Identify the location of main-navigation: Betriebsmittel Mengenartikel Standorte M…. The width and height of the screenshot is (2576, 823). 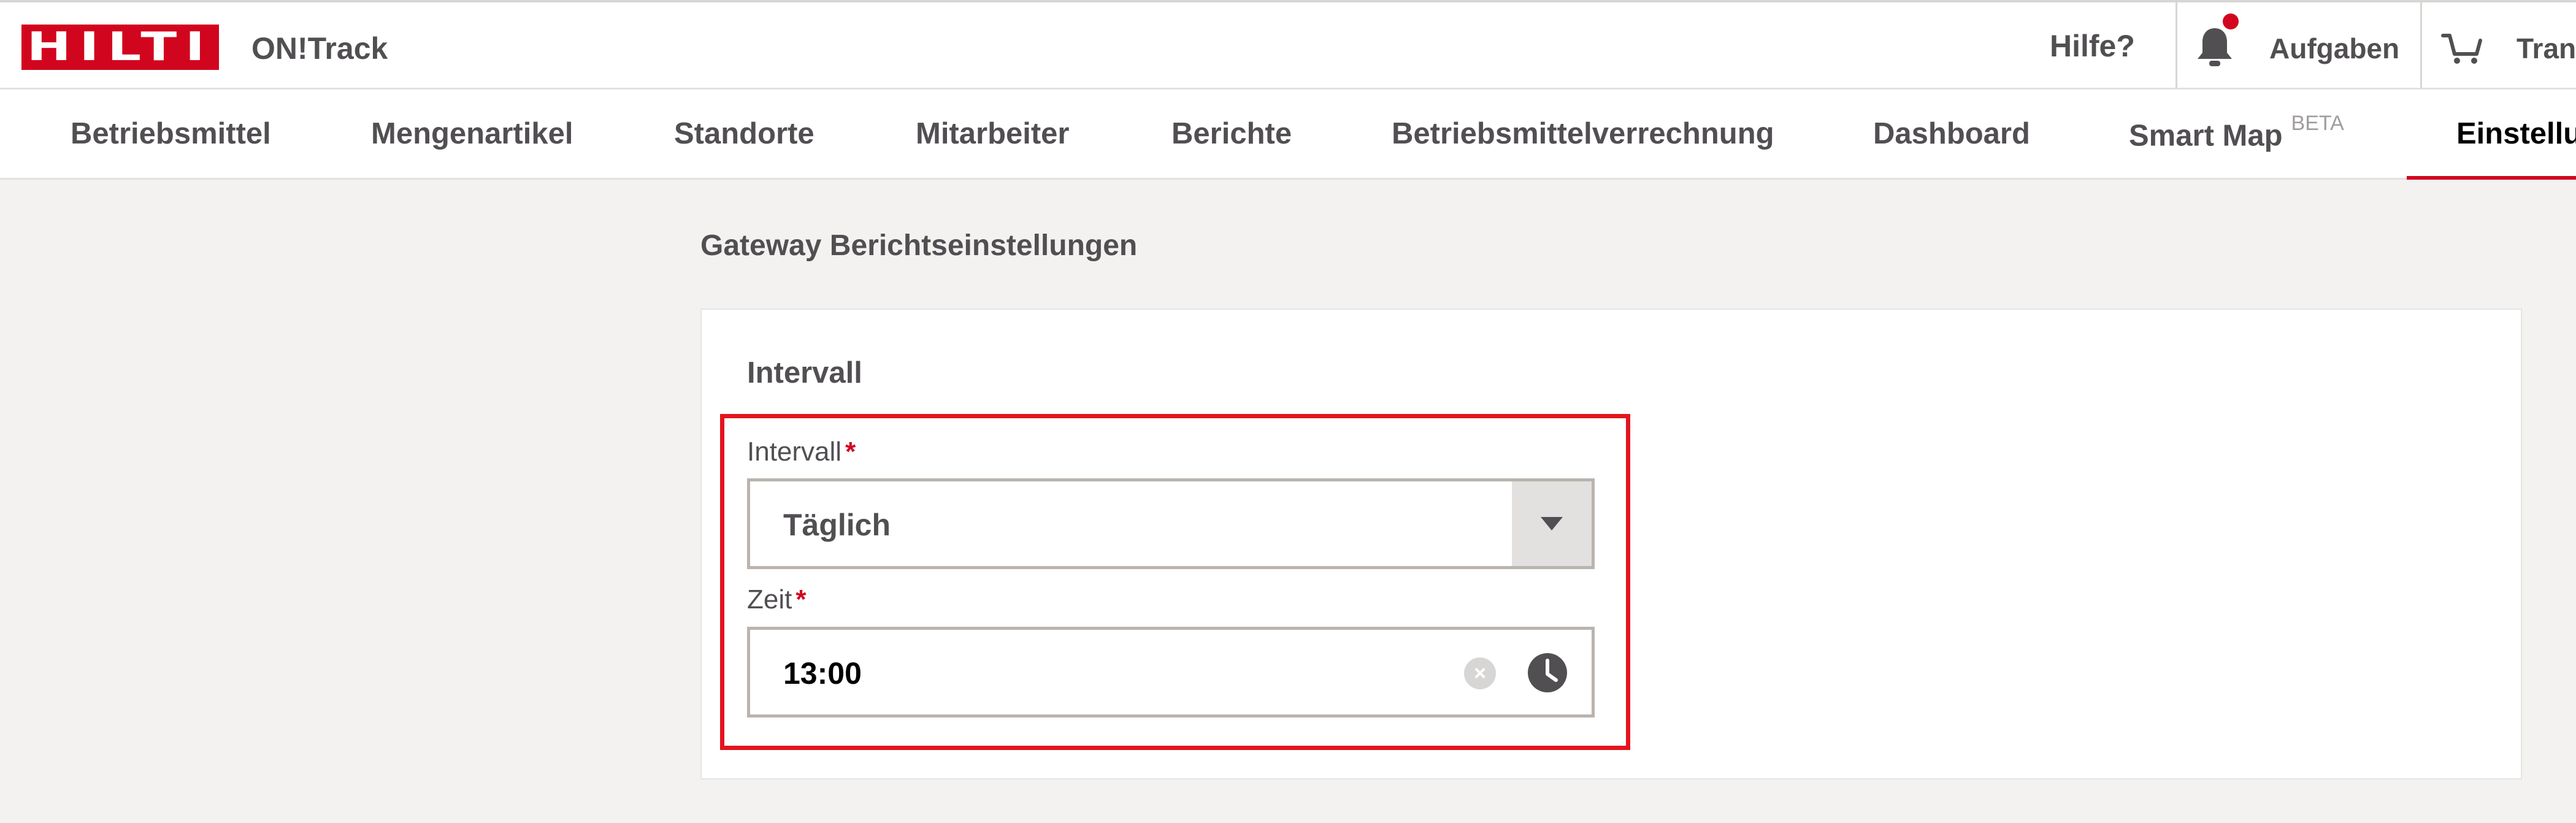
(1288, 134).